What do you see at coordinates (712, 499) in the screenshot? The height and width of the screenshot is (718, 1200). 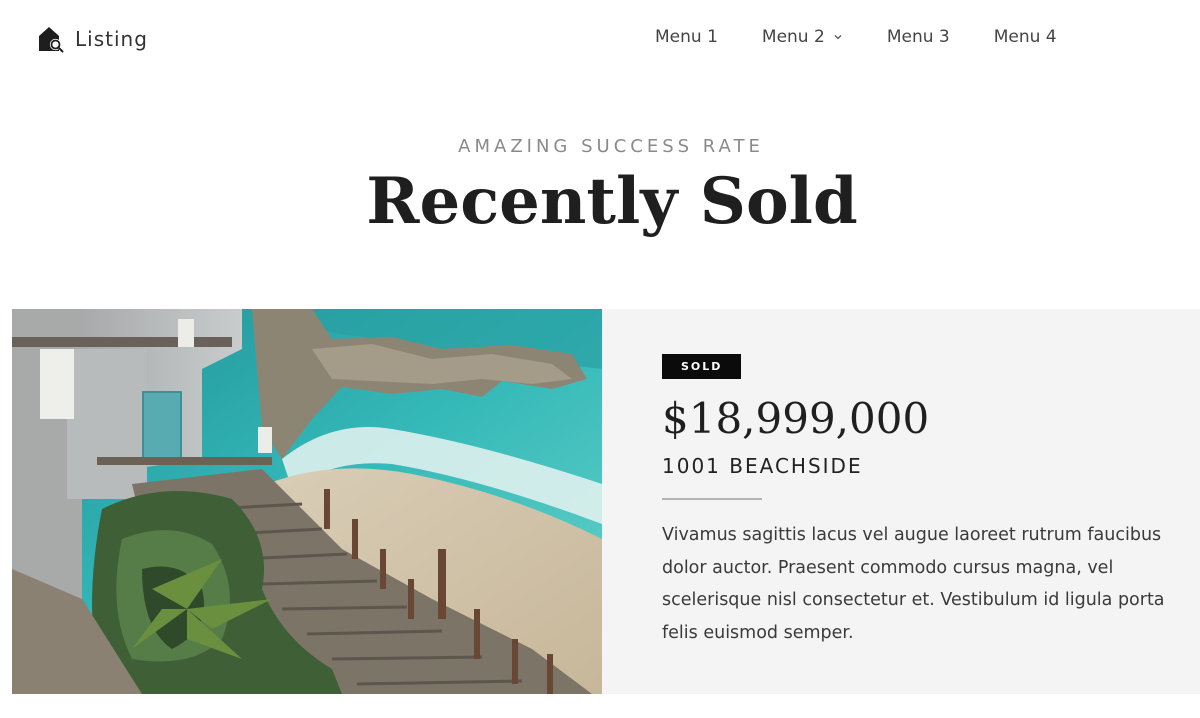 I see `divider` at bounding box center [712, 499].